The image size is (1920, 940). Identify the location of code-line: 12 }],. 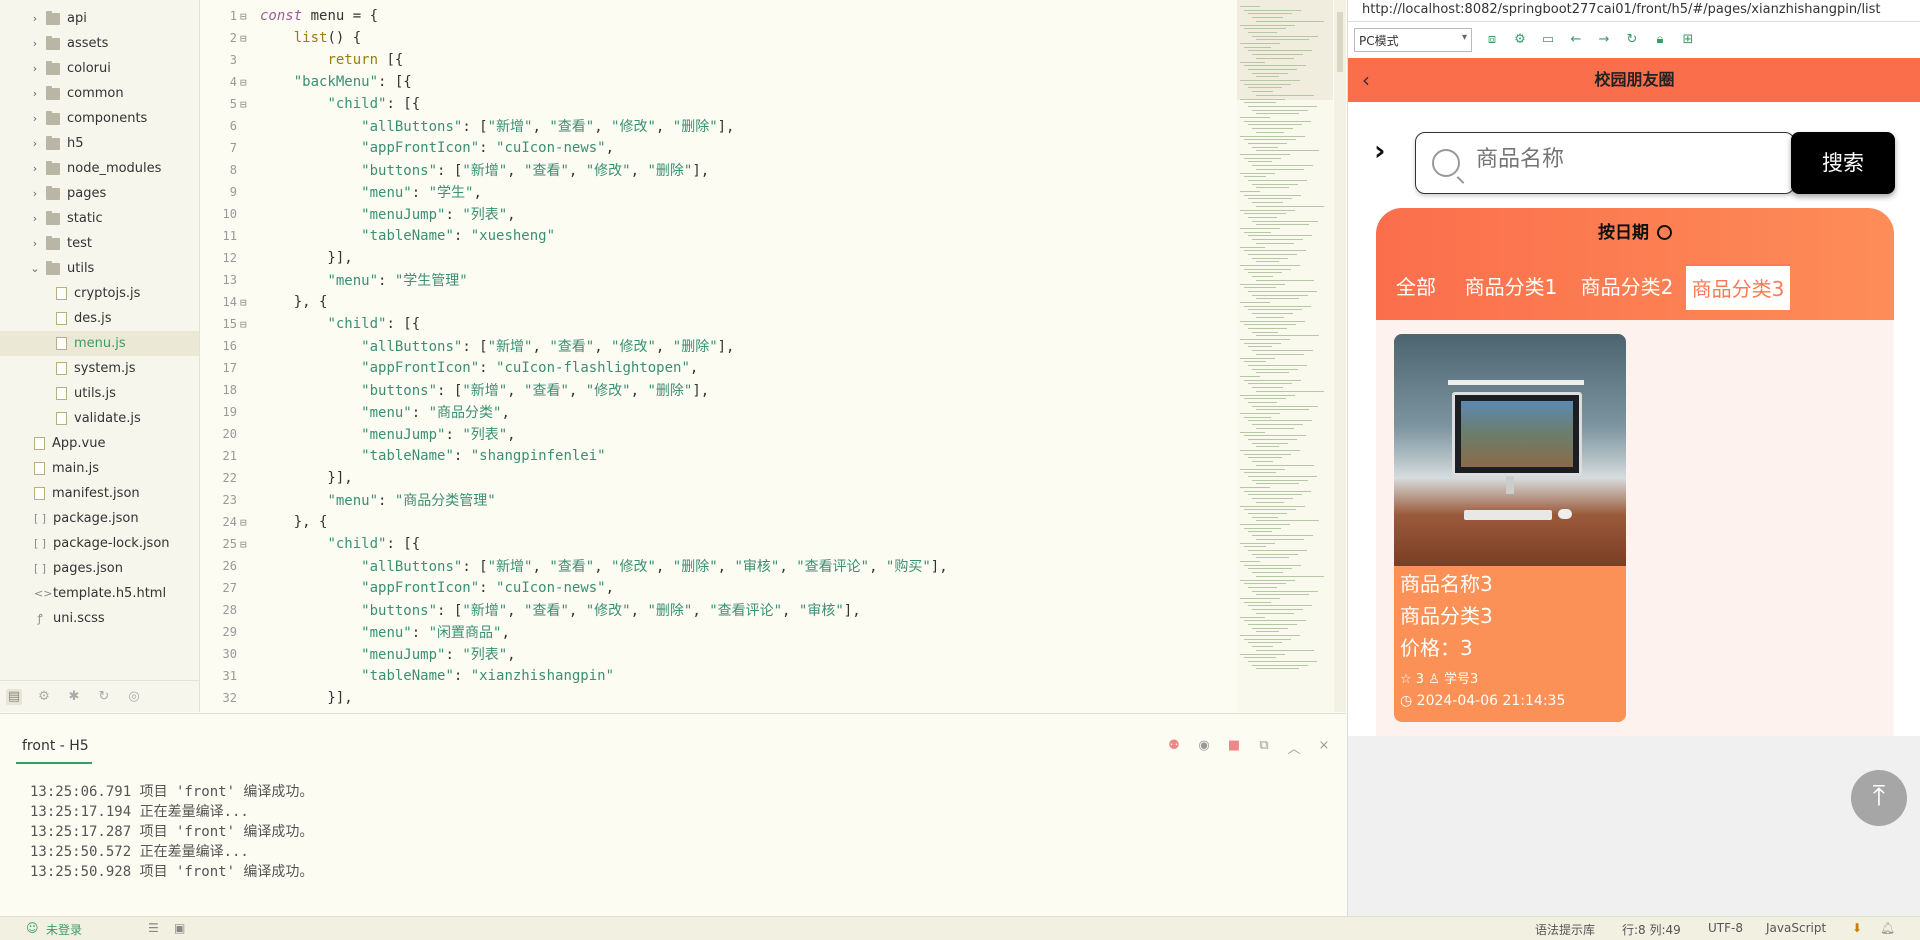
(277, 258).